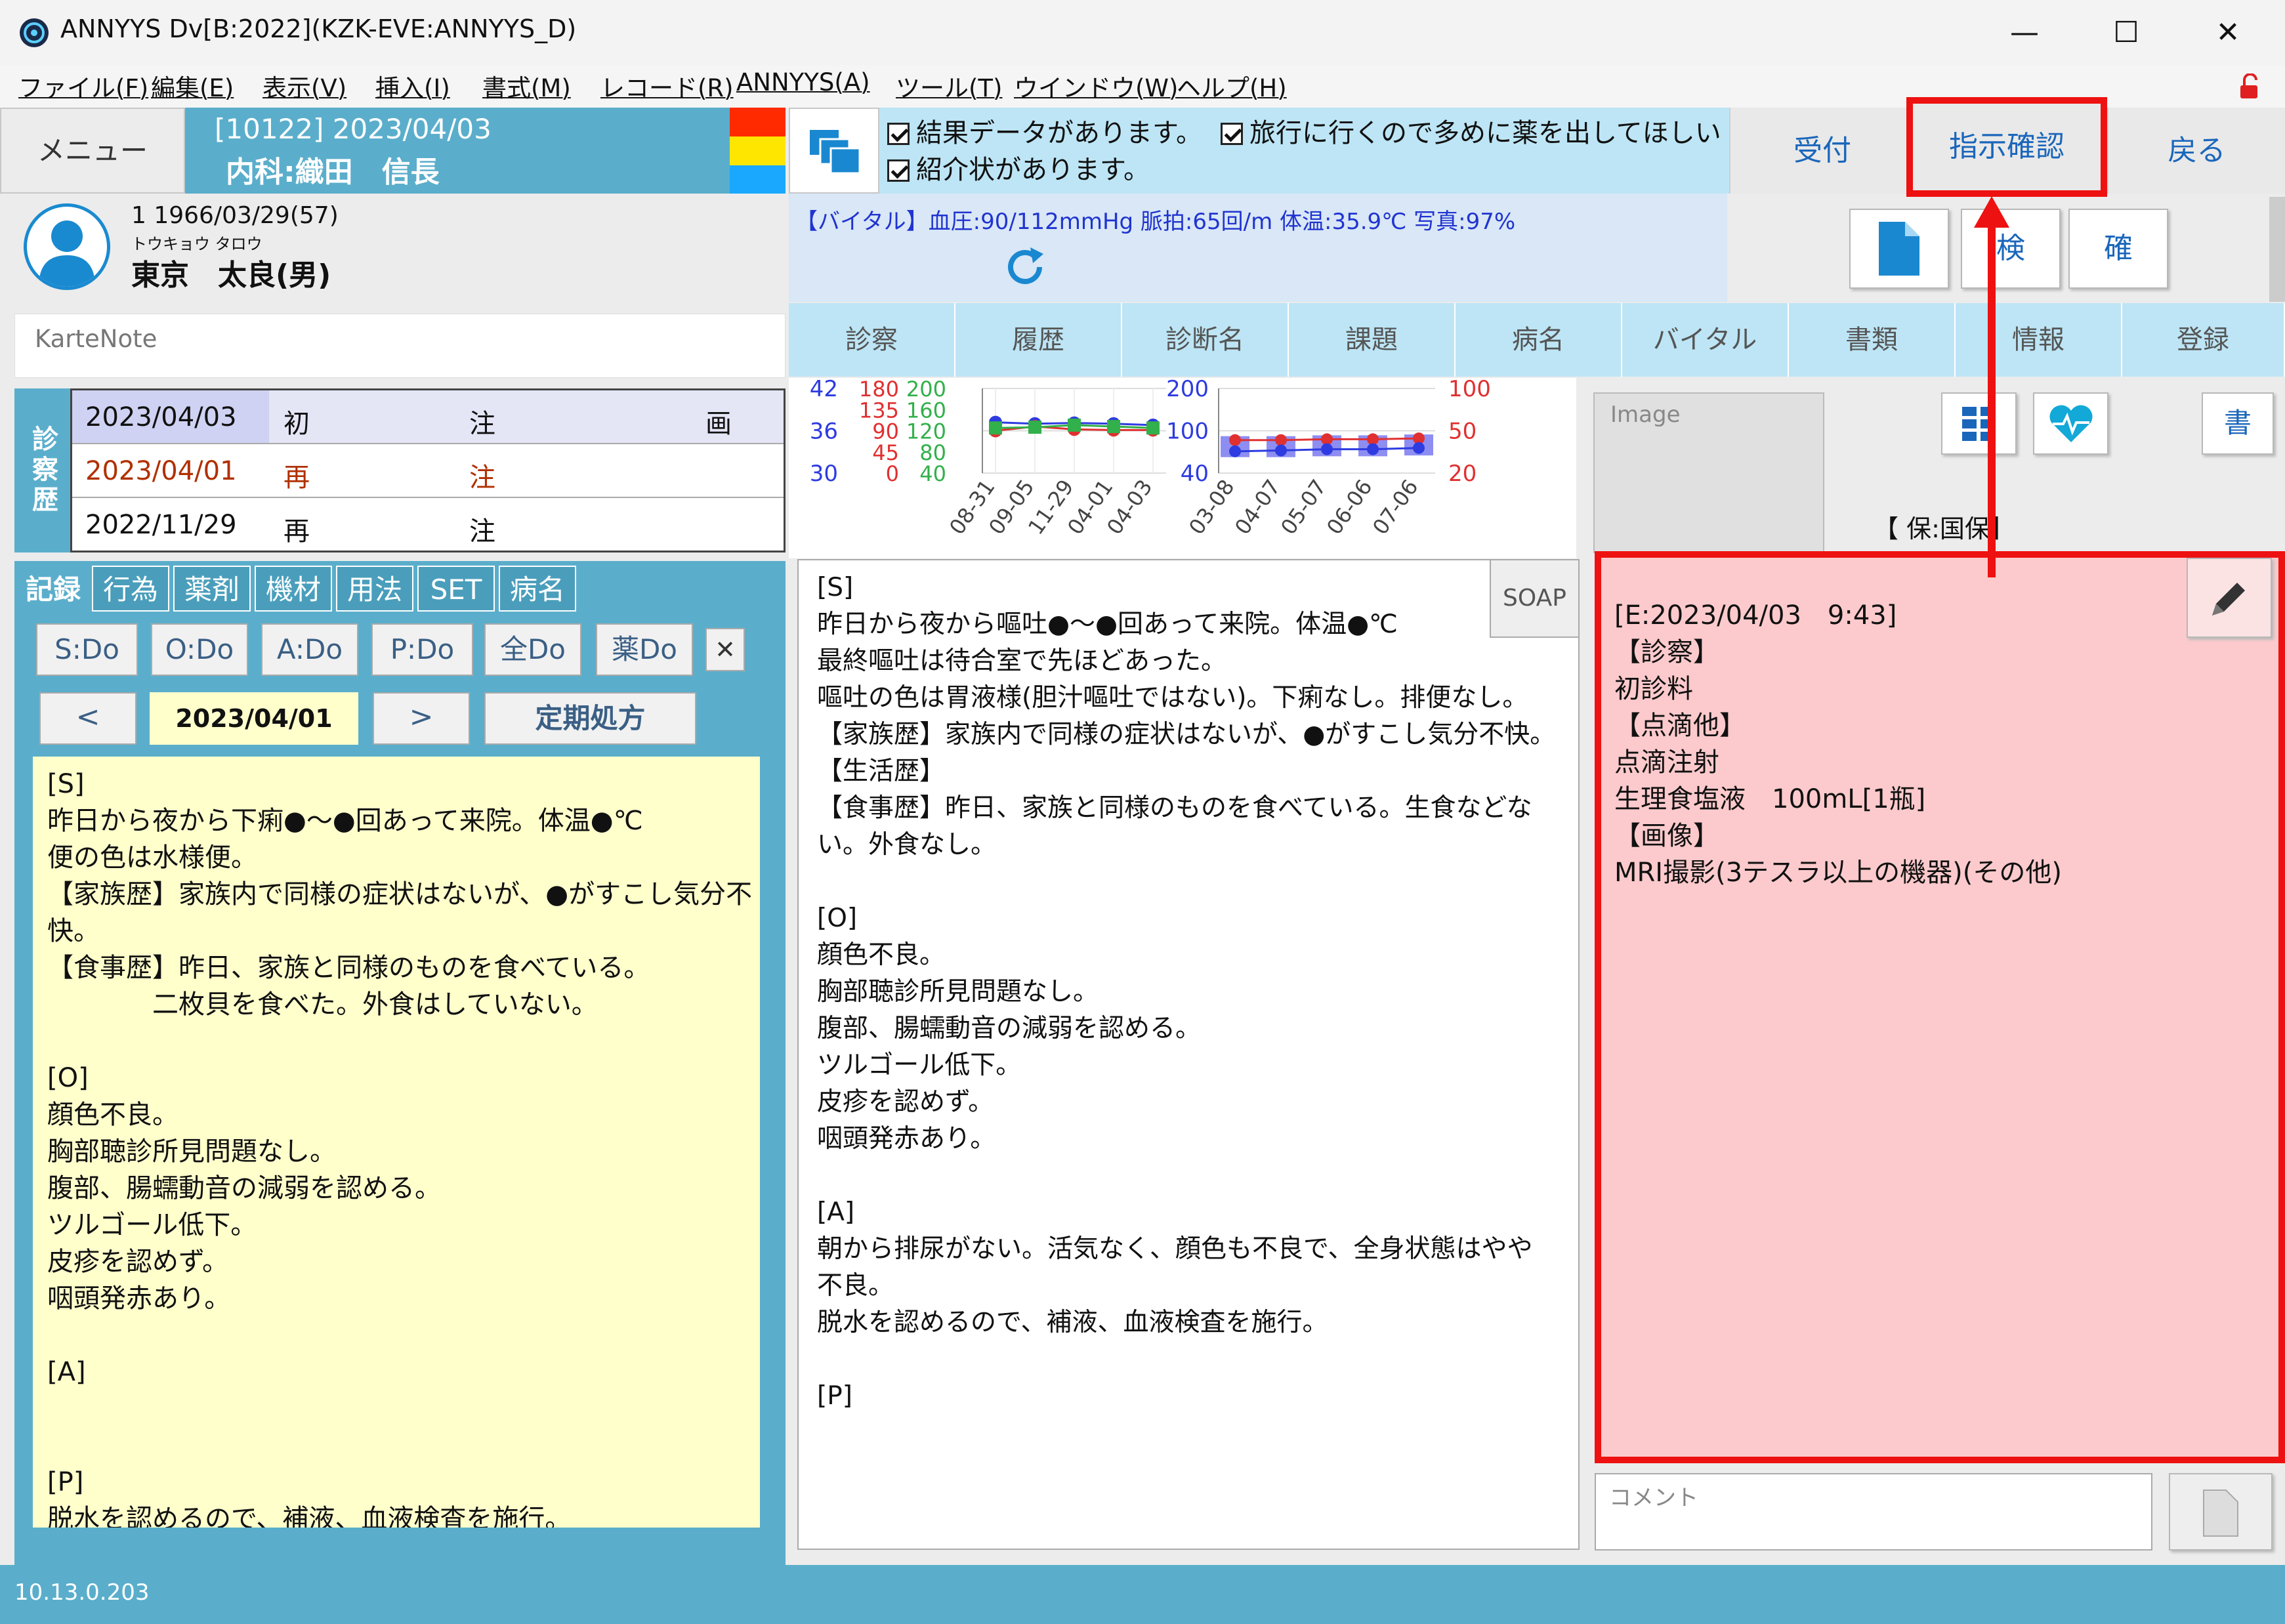 The width and height of the screenshot is (2285, 1624). What do you see at coordinates (803, 82) in the screenshot?
I see `menu-annyys: ANNYYS(A)` at bounding box center [803, 82].